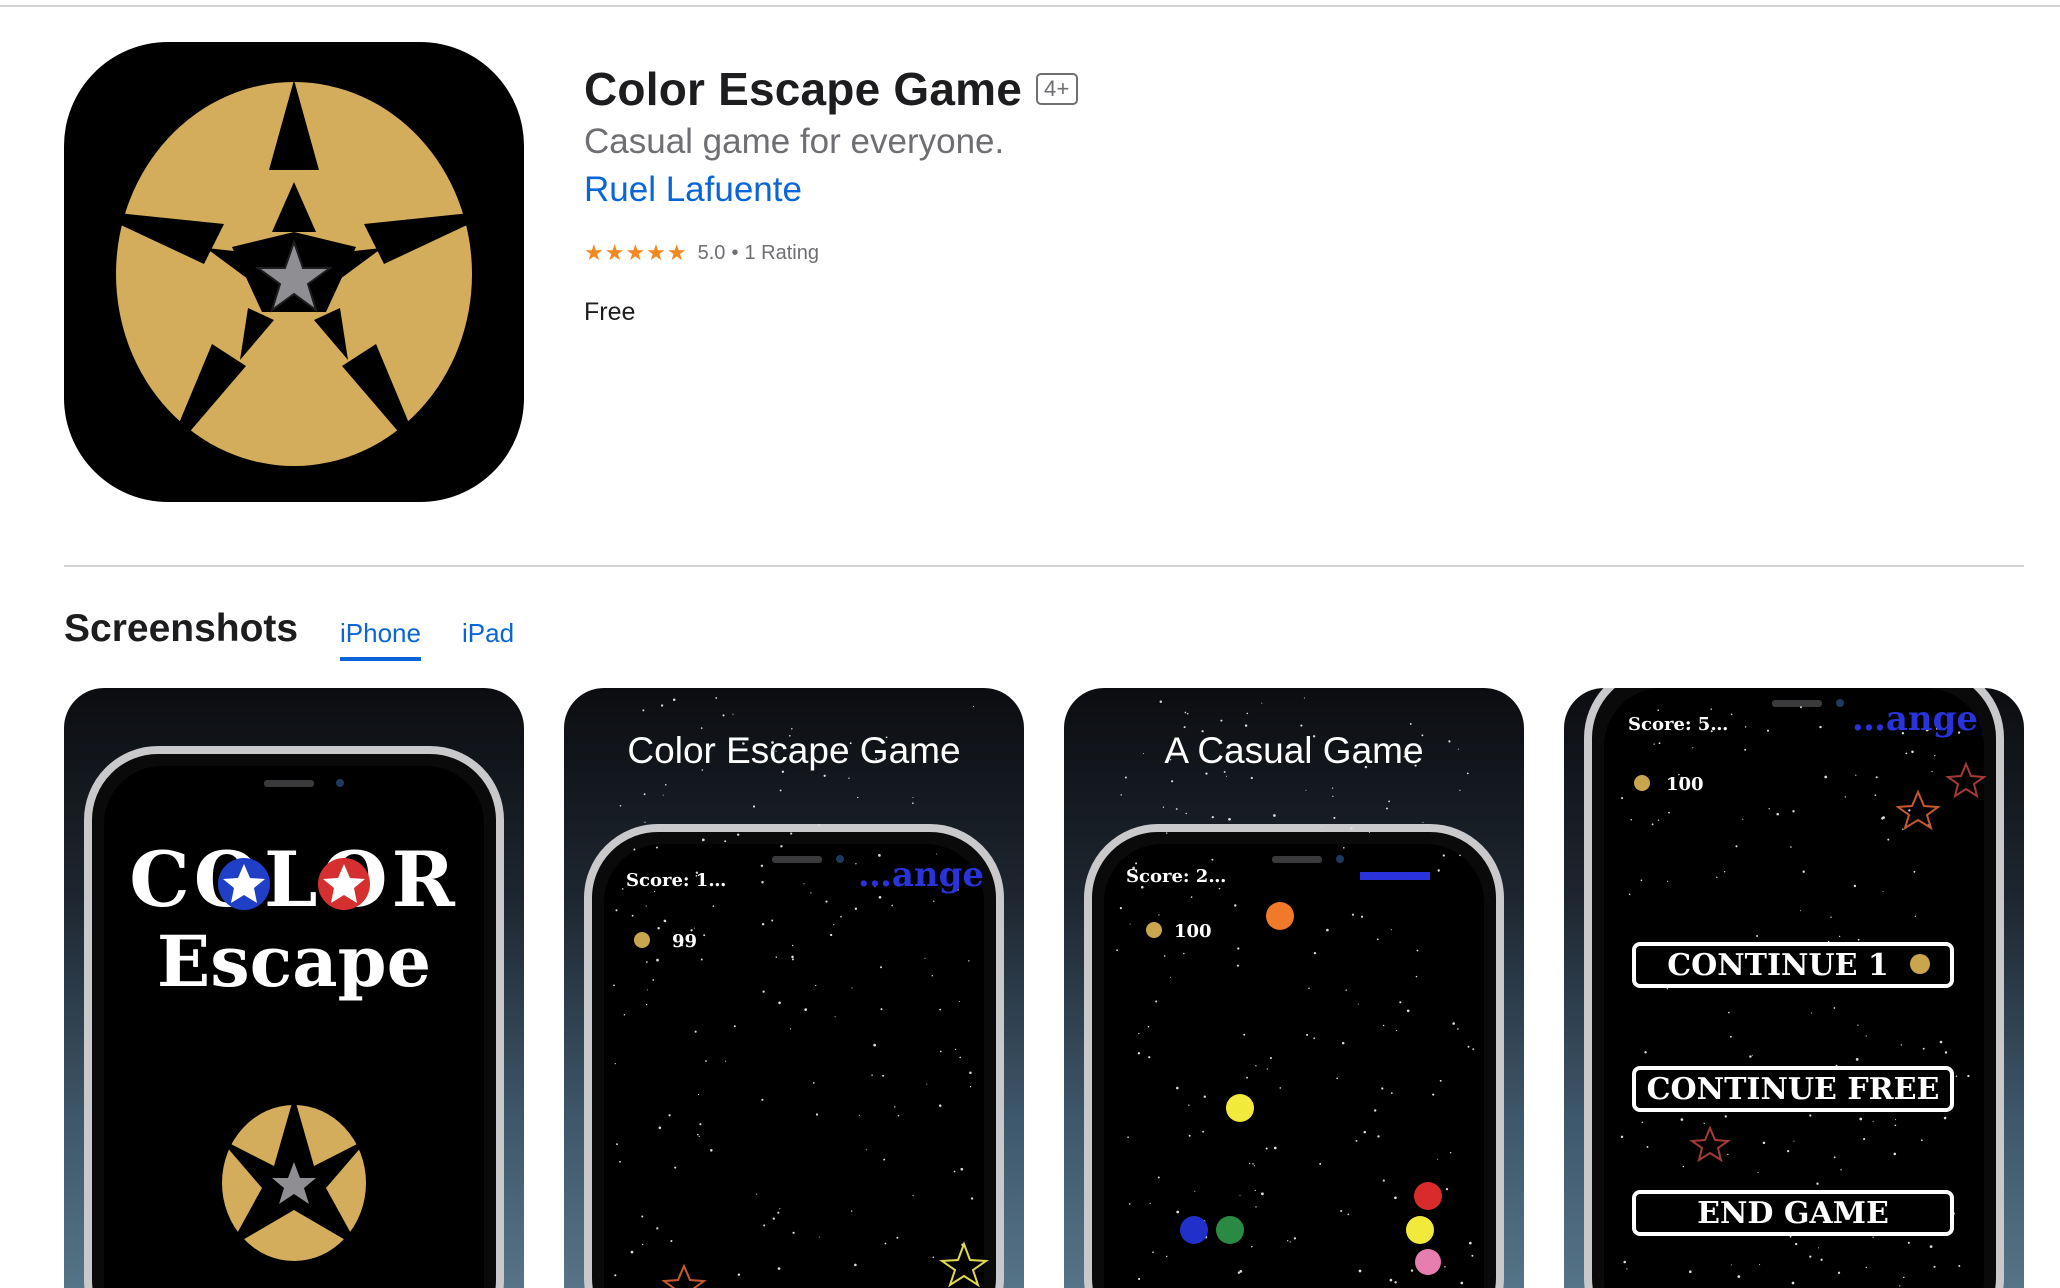 Image resolution: width=2060 pixels, height=1288 pixels. Describe the element at coordinates (610, 312) in the screenshot. I see `price-label: Free` at that location.